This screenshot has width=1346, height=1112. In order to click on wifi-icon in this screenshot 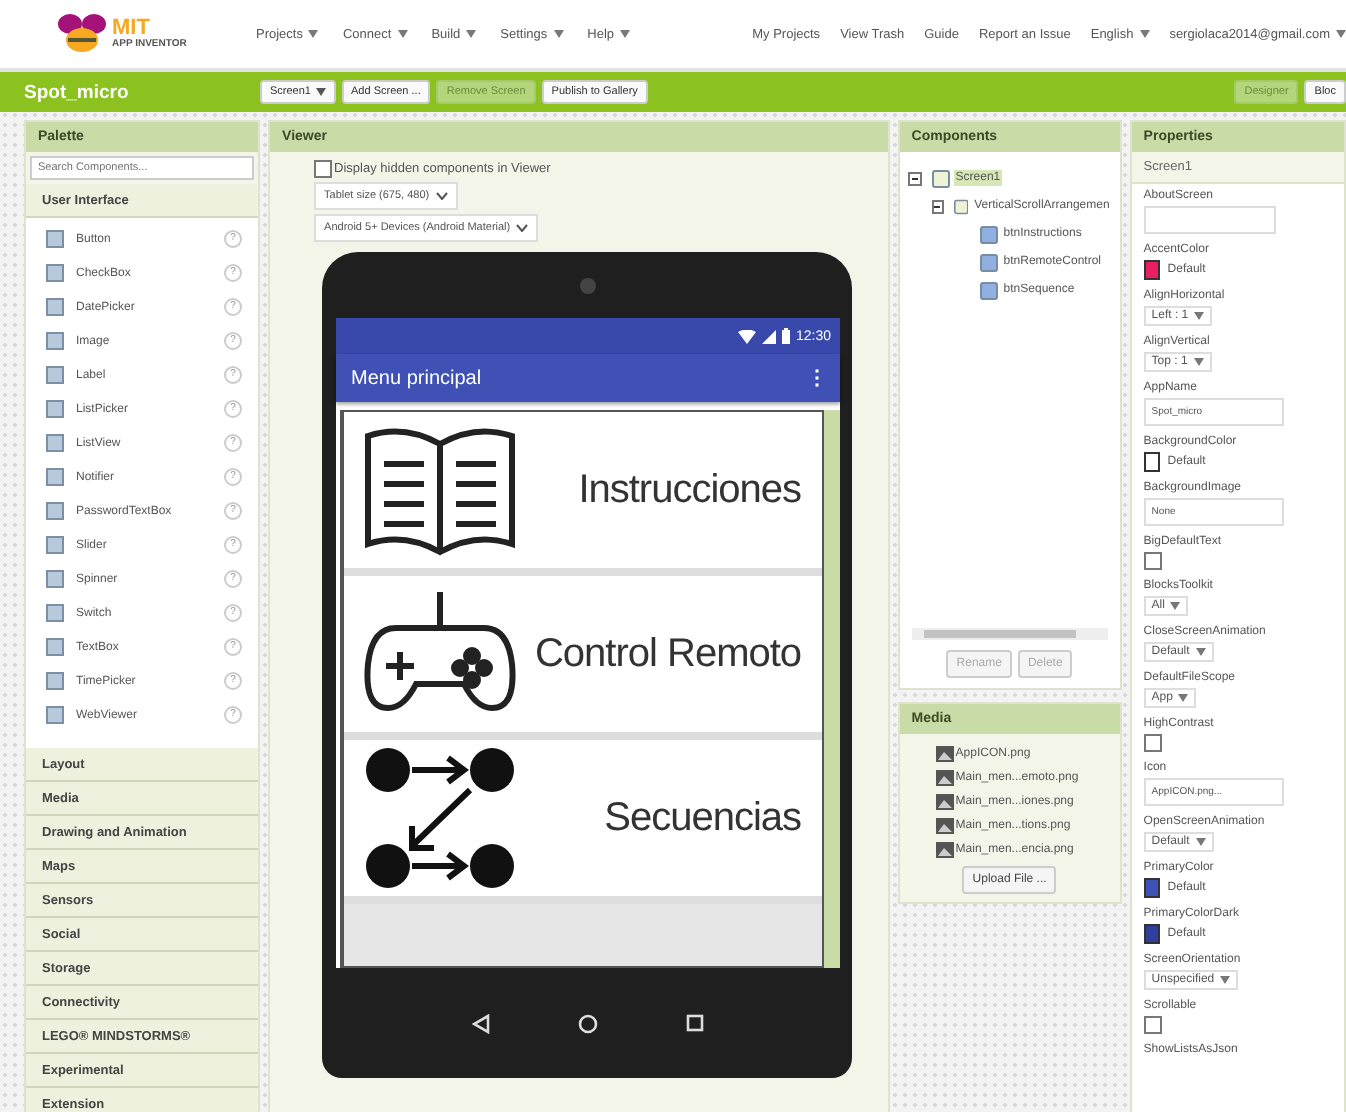, I will do `click(747, 336)`.